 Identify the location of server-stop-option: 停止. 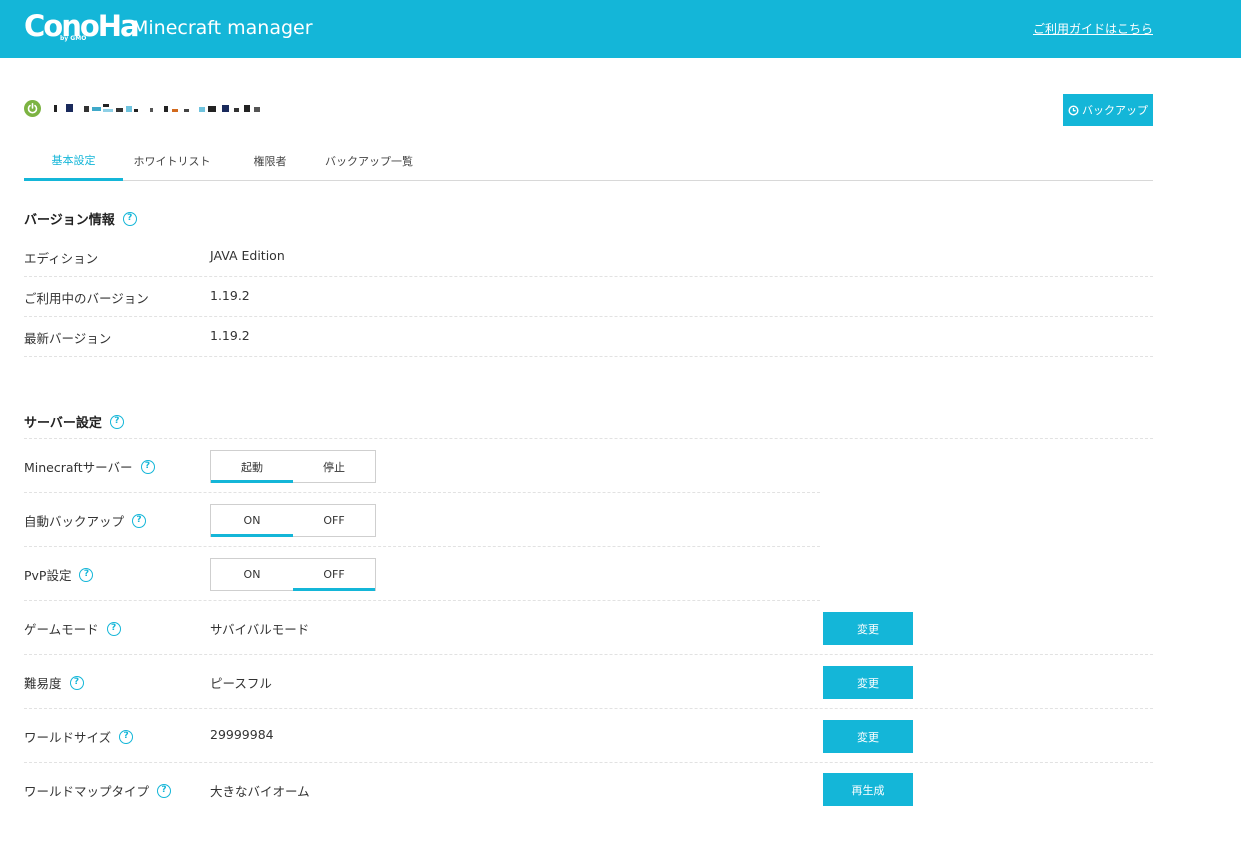
(334, 466).